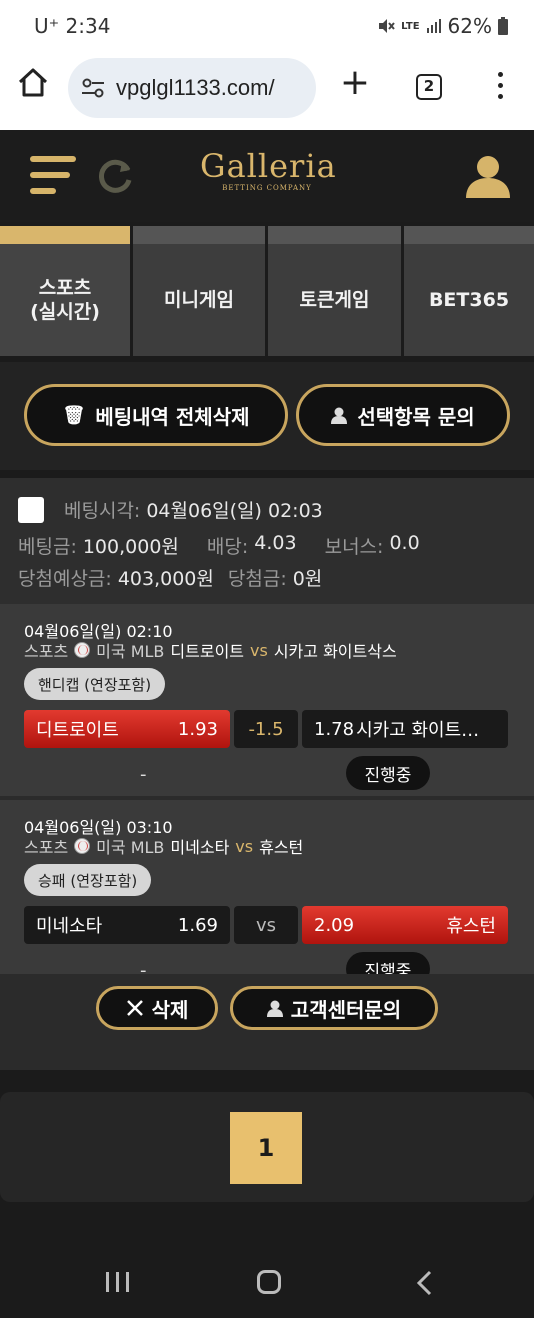  What do you see at coordinates (127, 729) in the screenshot?
I see `home-odds-selection: 디트로이트 1.93` at bounding box center [127, 729].